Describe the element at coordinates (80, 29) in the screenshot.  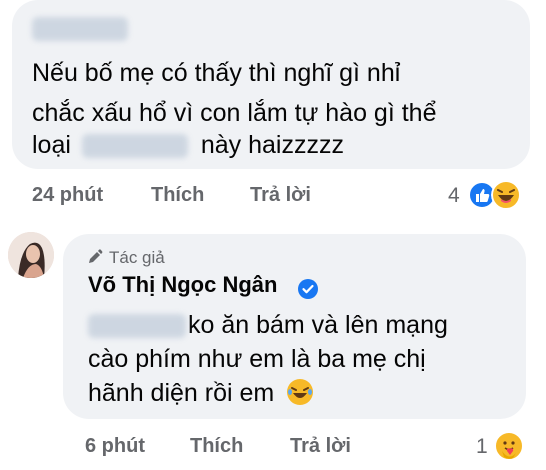
I see `blurred-commenter-name` at that location.